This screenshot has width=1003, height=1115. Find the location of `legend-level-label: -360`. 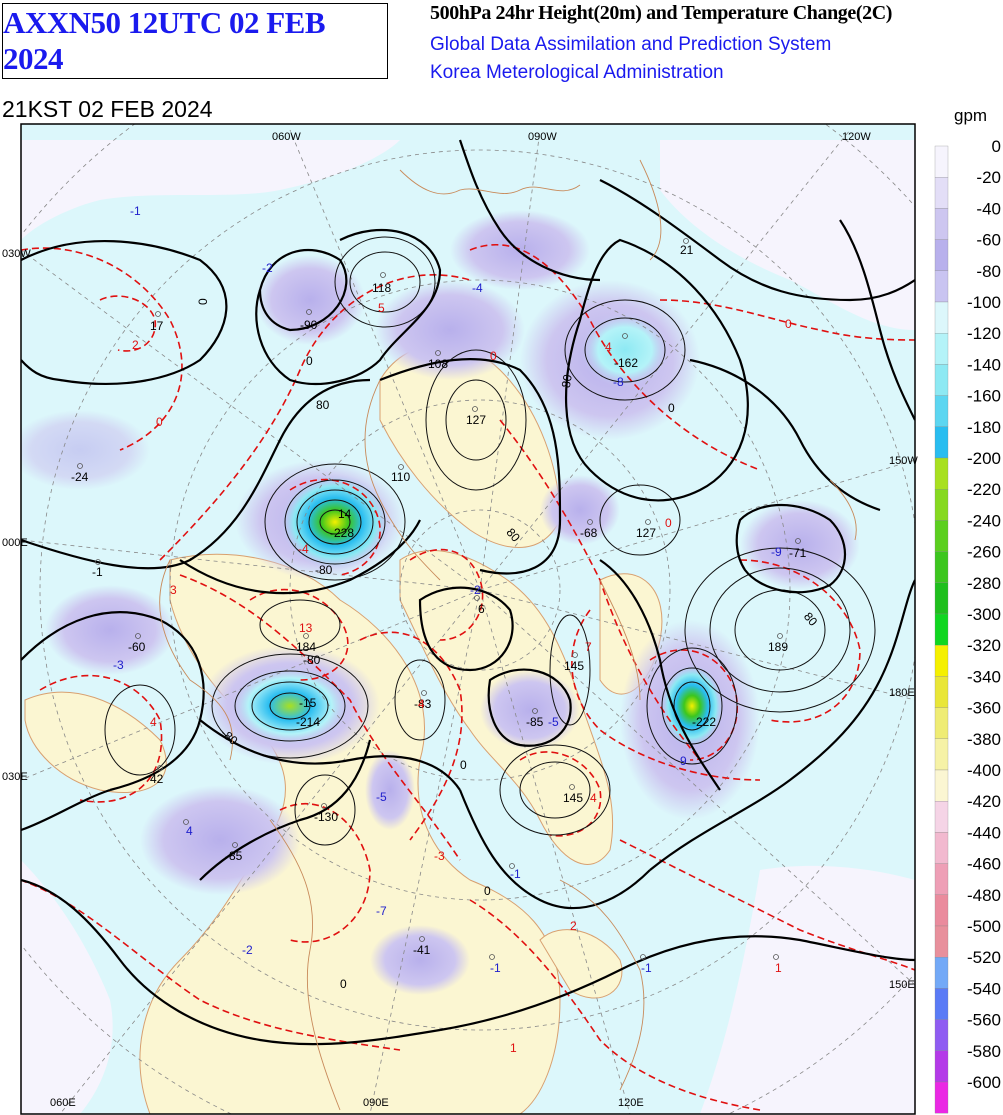

legend-level-label: -360 is located at coordinates (984, 708).